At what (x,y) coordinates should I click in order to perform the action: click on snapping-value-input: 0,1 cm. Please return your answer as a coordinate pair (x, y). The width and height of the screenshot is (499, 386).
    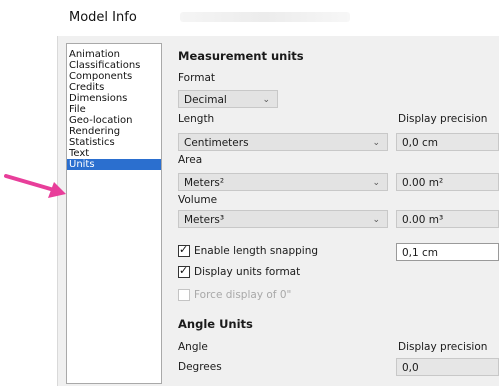
    Looking at the image, I should click on (447, 252).